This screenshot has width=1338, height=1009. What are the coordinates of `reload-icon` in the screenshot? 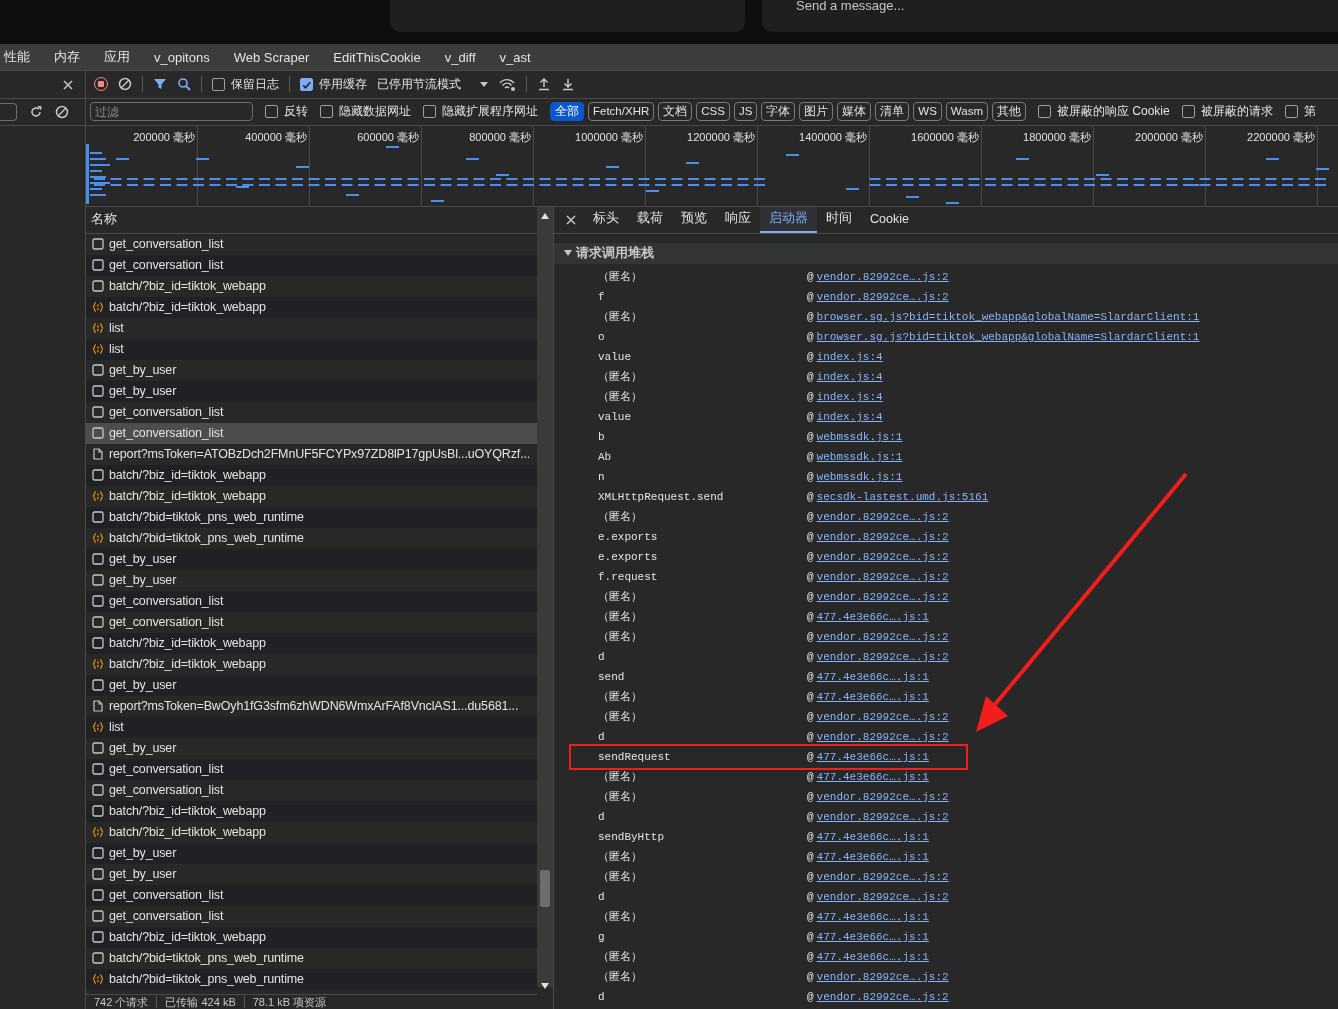 It's located at (36, 112).